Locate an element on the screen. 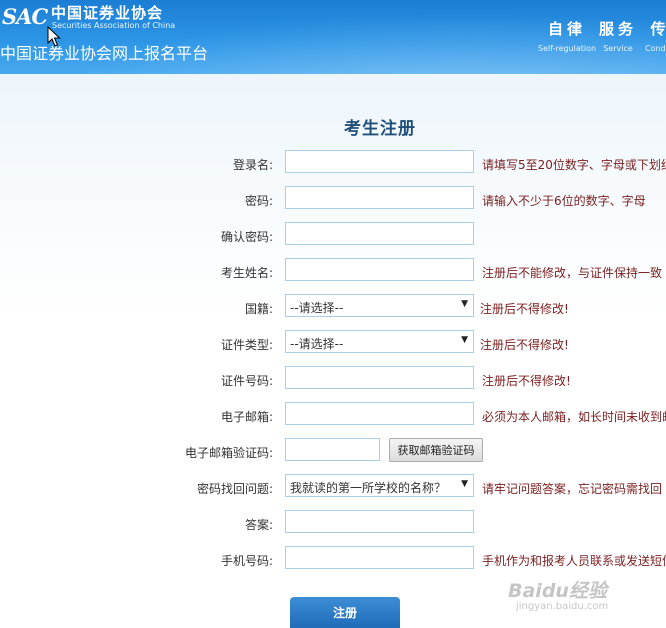 The image size is (666, 628). login-name-input is located at coordinates (379, 161).